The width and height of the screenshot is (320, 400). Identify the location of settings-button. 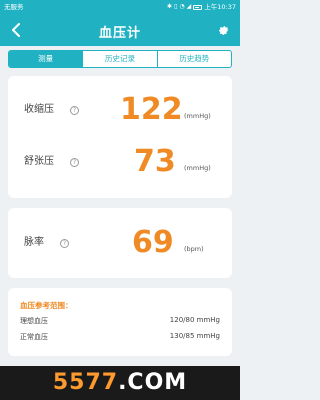
(224, 30).